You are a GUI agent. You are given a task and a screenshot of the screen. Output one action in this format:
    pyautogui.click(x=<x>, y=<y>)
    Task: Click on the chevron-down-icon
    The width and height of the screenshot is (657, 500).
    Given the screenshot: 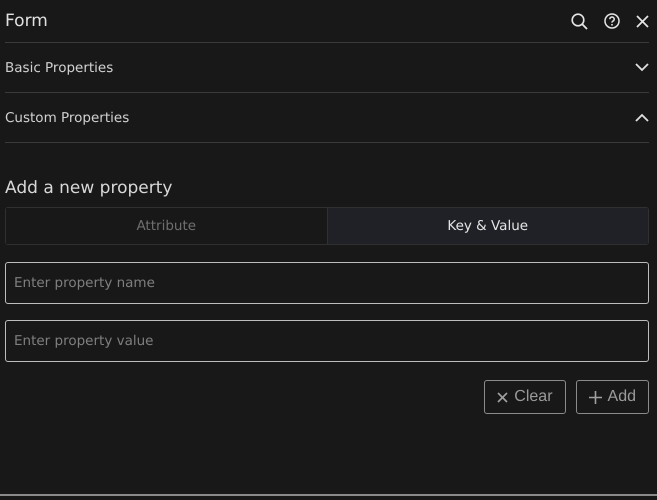 What is the action you would take?
    pyautogui.click(x=642, y=67)
    